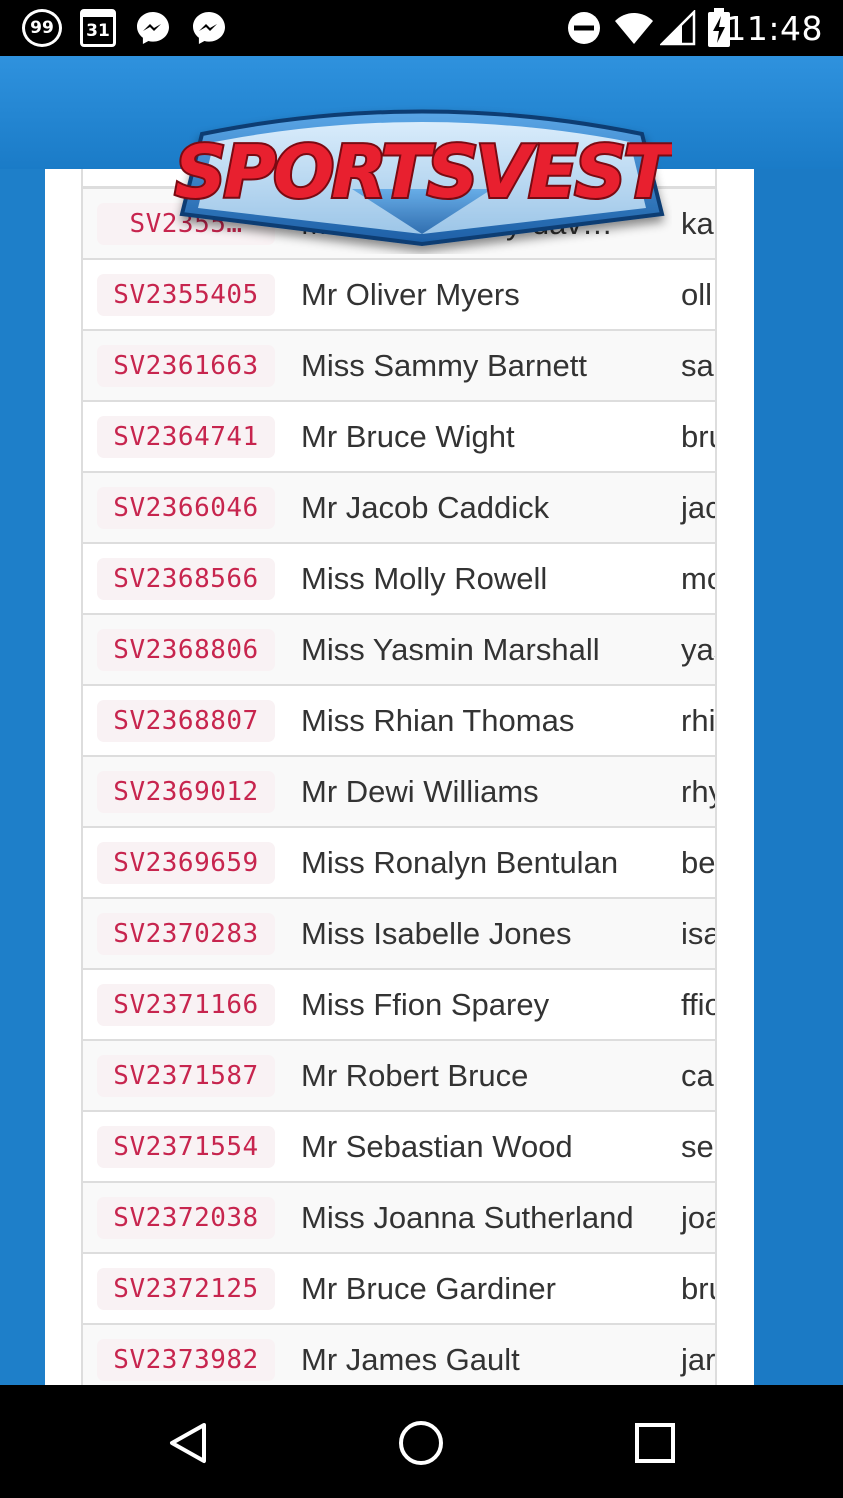 This screenshot has width=843, height=1498. Describe the element at coordinates (186, 1004) in the screenshot. I see `member-code: SV2371166` at that location.